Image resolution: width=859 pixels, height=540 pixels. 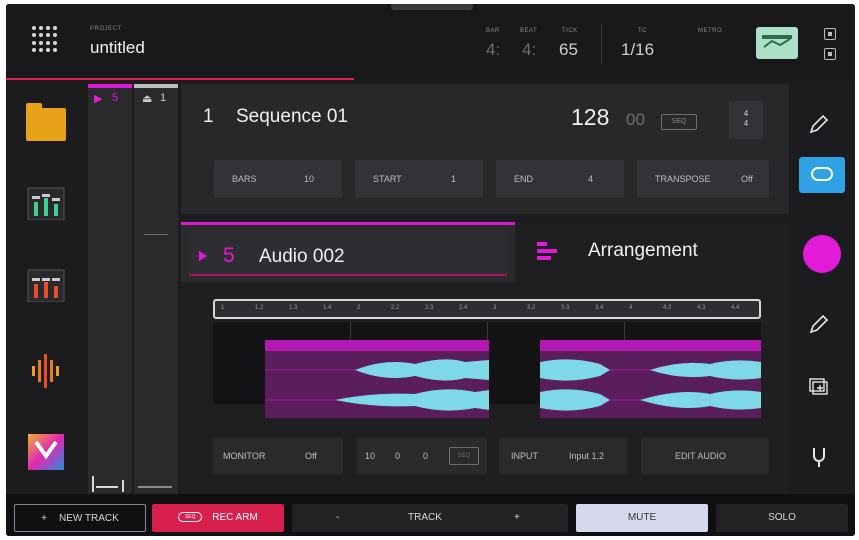 What do you see at coordinates (464, 456) in the screenshot?
I see `position-seq-chip: SEQ` at bounding box center [464, 456].